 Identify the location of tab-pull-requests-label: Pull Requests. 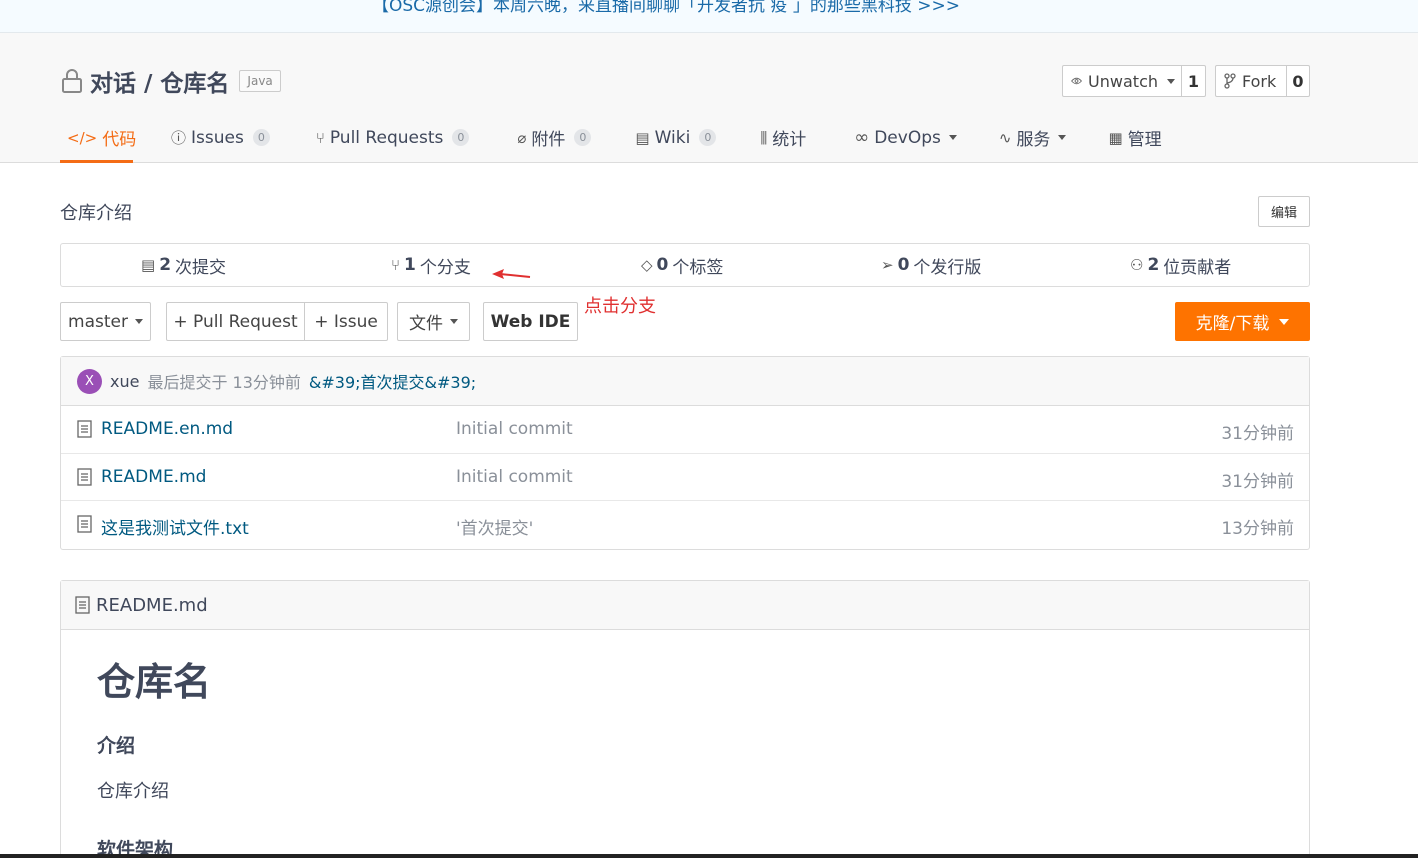
(386, 137).